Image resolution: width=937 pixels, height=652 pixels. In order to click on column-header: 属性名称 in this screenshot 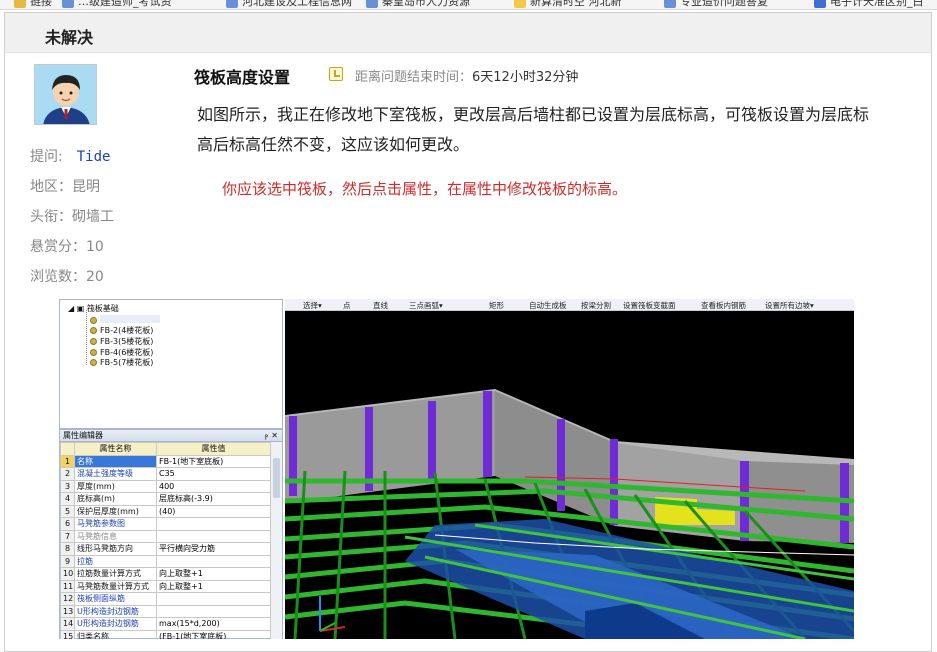, I will do `click(115, 449)`.